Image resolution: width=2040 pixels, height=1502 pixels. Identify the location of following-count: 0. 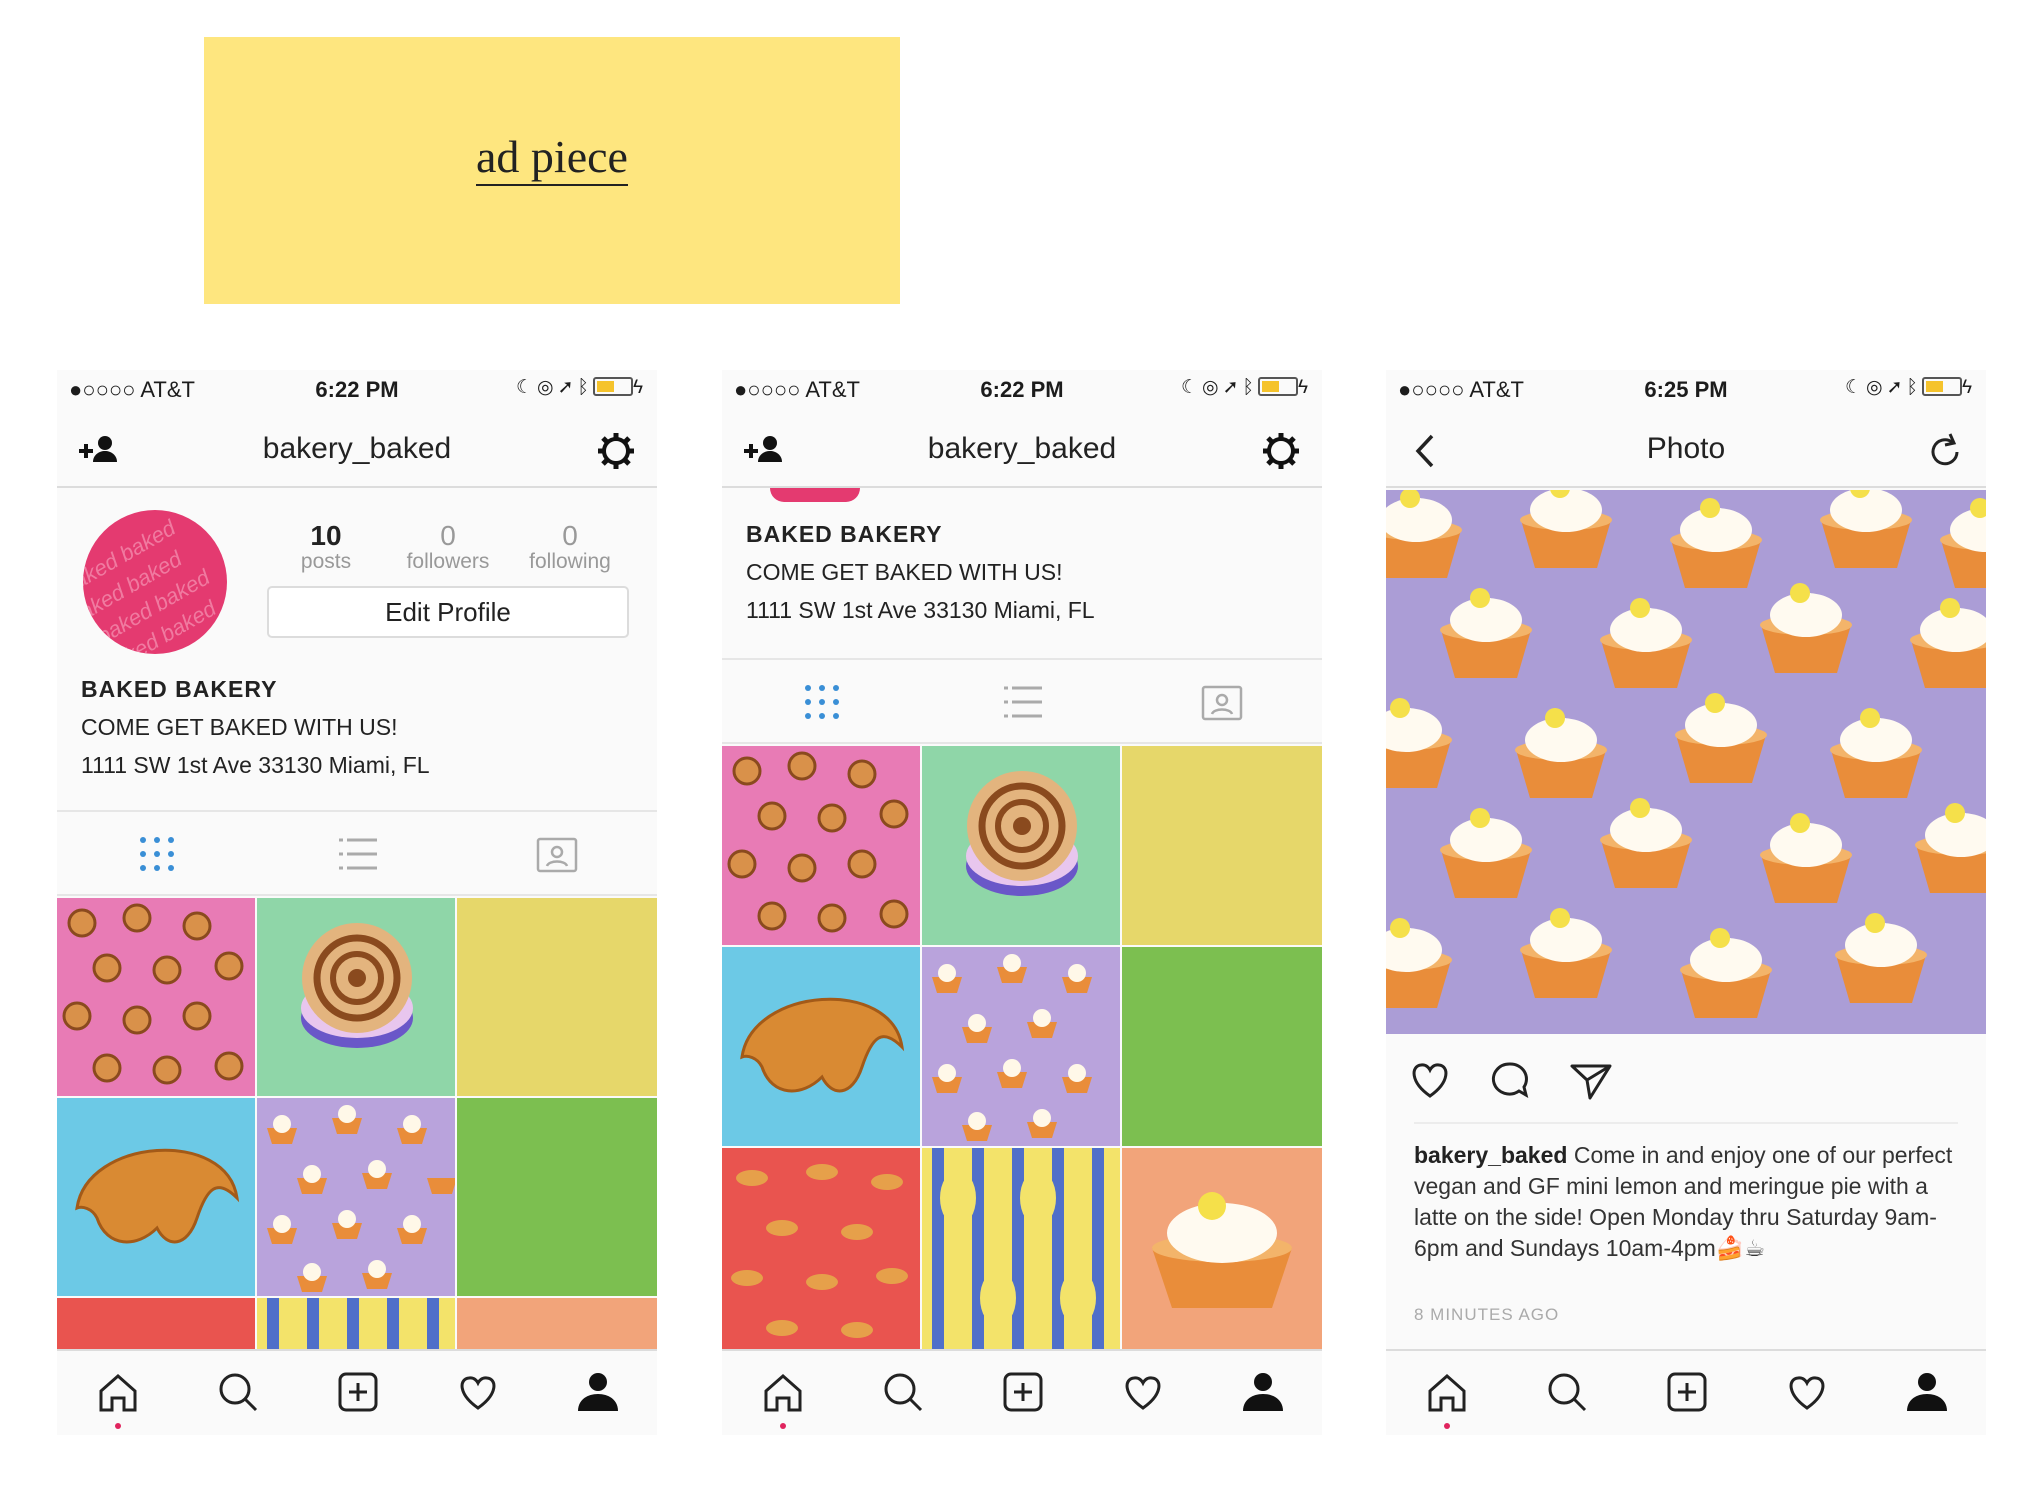
(570, 535).